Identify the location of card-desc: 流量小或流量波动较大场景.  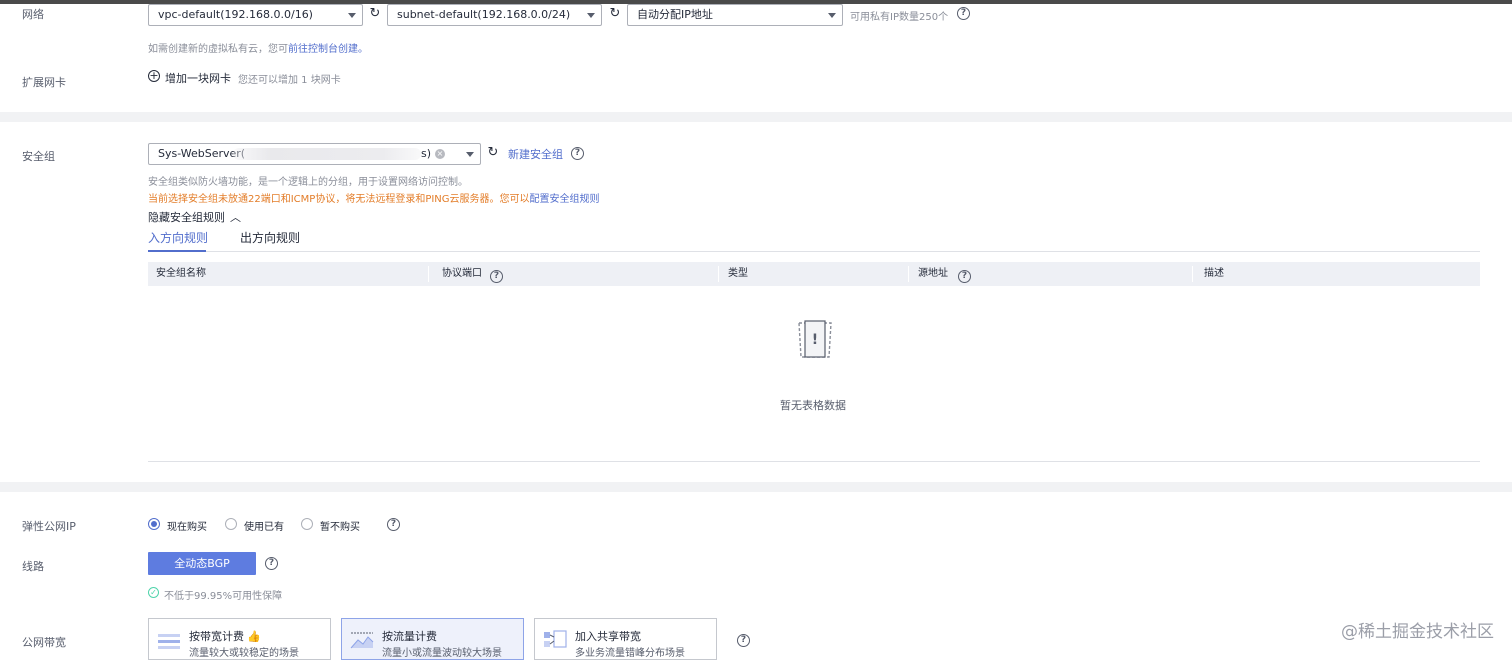
(442, 653).